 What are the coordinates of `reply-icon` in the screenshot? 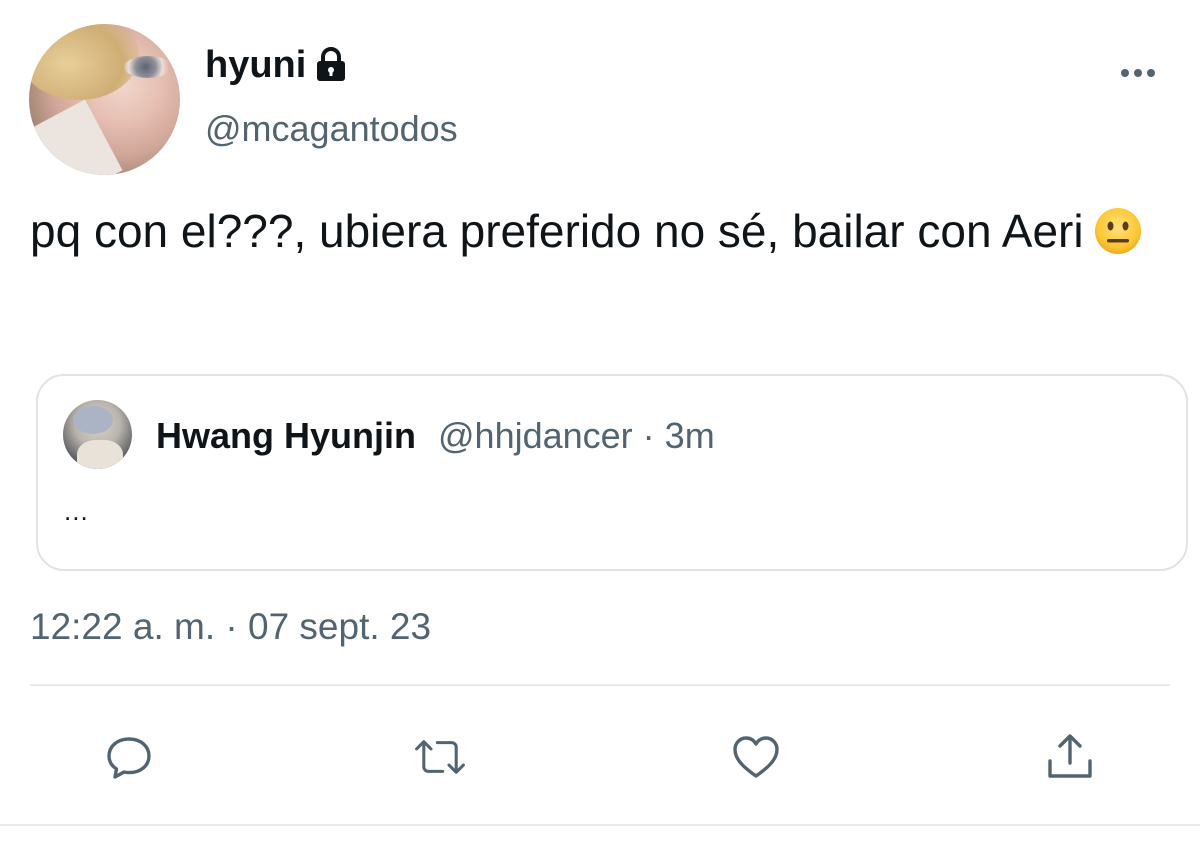 It's located at (129, 758).